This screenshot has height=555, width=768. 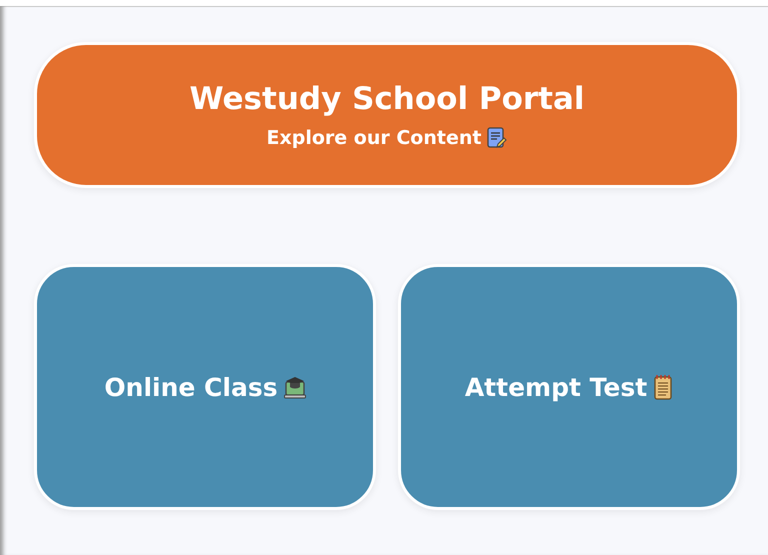 I want to click on portal-title: Westudy School Portal, so click(x=387, y=99).